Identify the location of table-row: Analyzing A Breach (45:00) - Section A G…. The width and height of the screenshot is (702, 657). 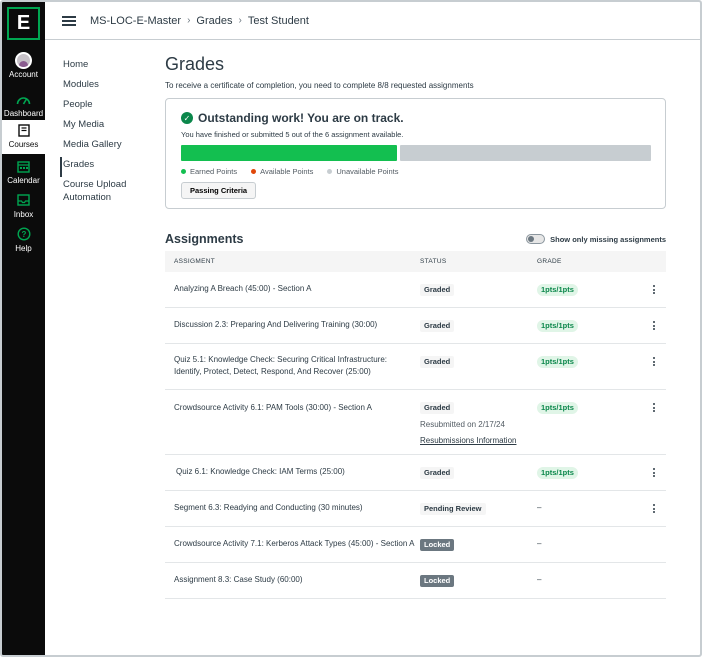
(415, 290).